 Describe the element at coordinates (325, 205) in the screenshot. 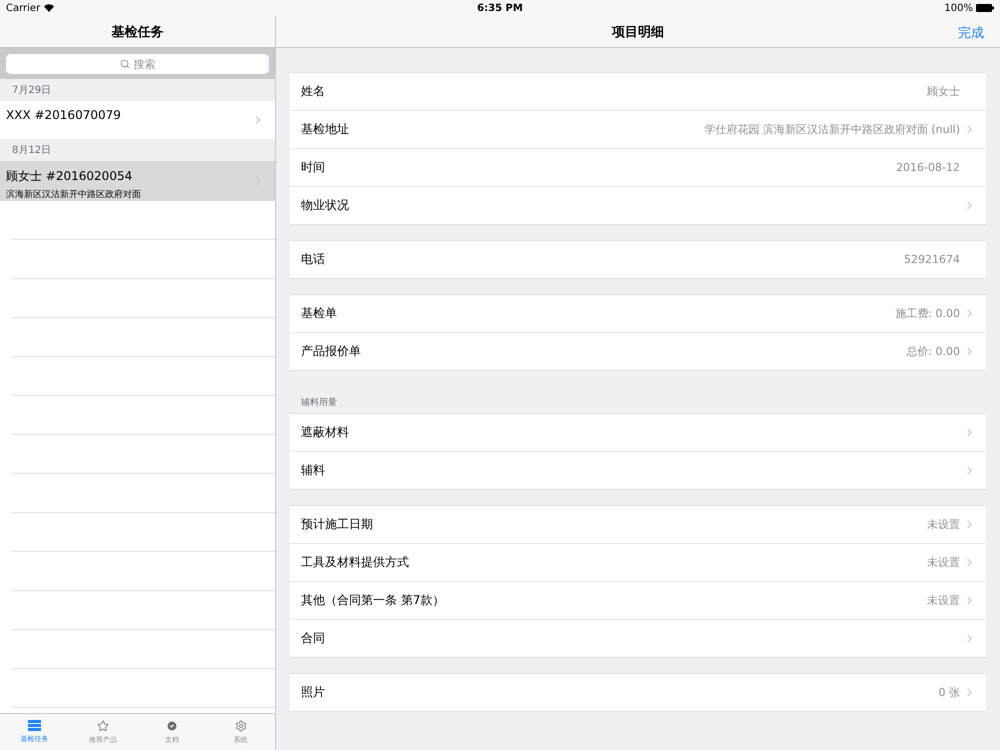

I see `row-label: 物业状况` at that location.